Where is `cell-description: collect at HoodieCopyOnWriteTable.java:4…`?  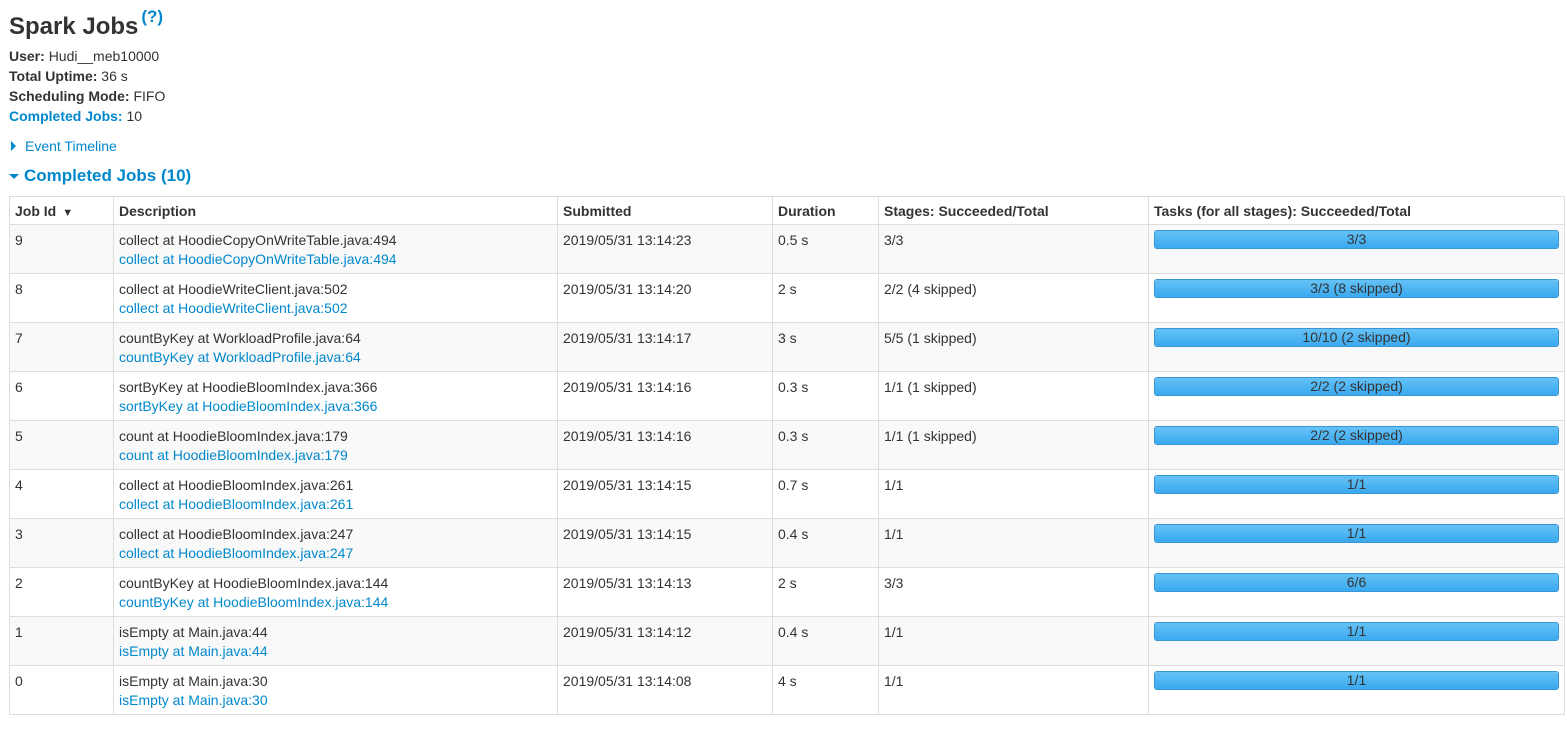 cell-description: collect at HoodieCopyOnWriteTable.java:4… is located at coordinates (335, 249).